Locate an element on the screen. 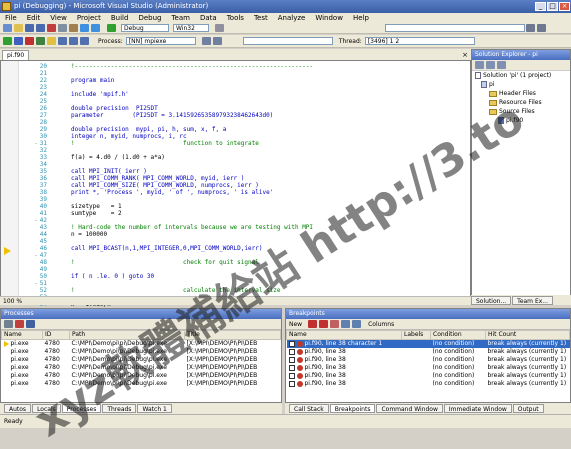 The width and height of the screenshot is (571, 449). paste-icon is located at coordinates (73, 28).